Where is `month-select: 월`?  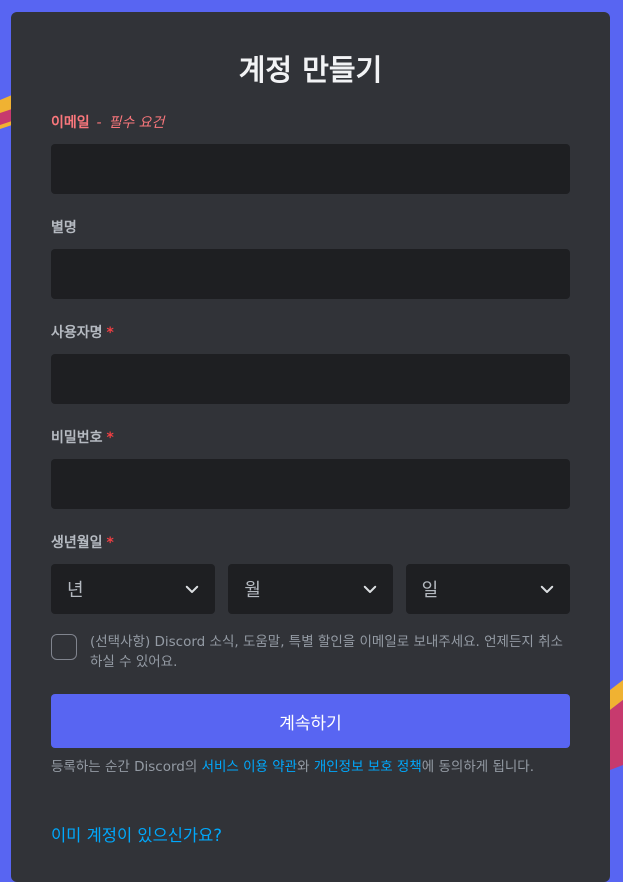
month-select: 월 is located at coordinates (310, 589).